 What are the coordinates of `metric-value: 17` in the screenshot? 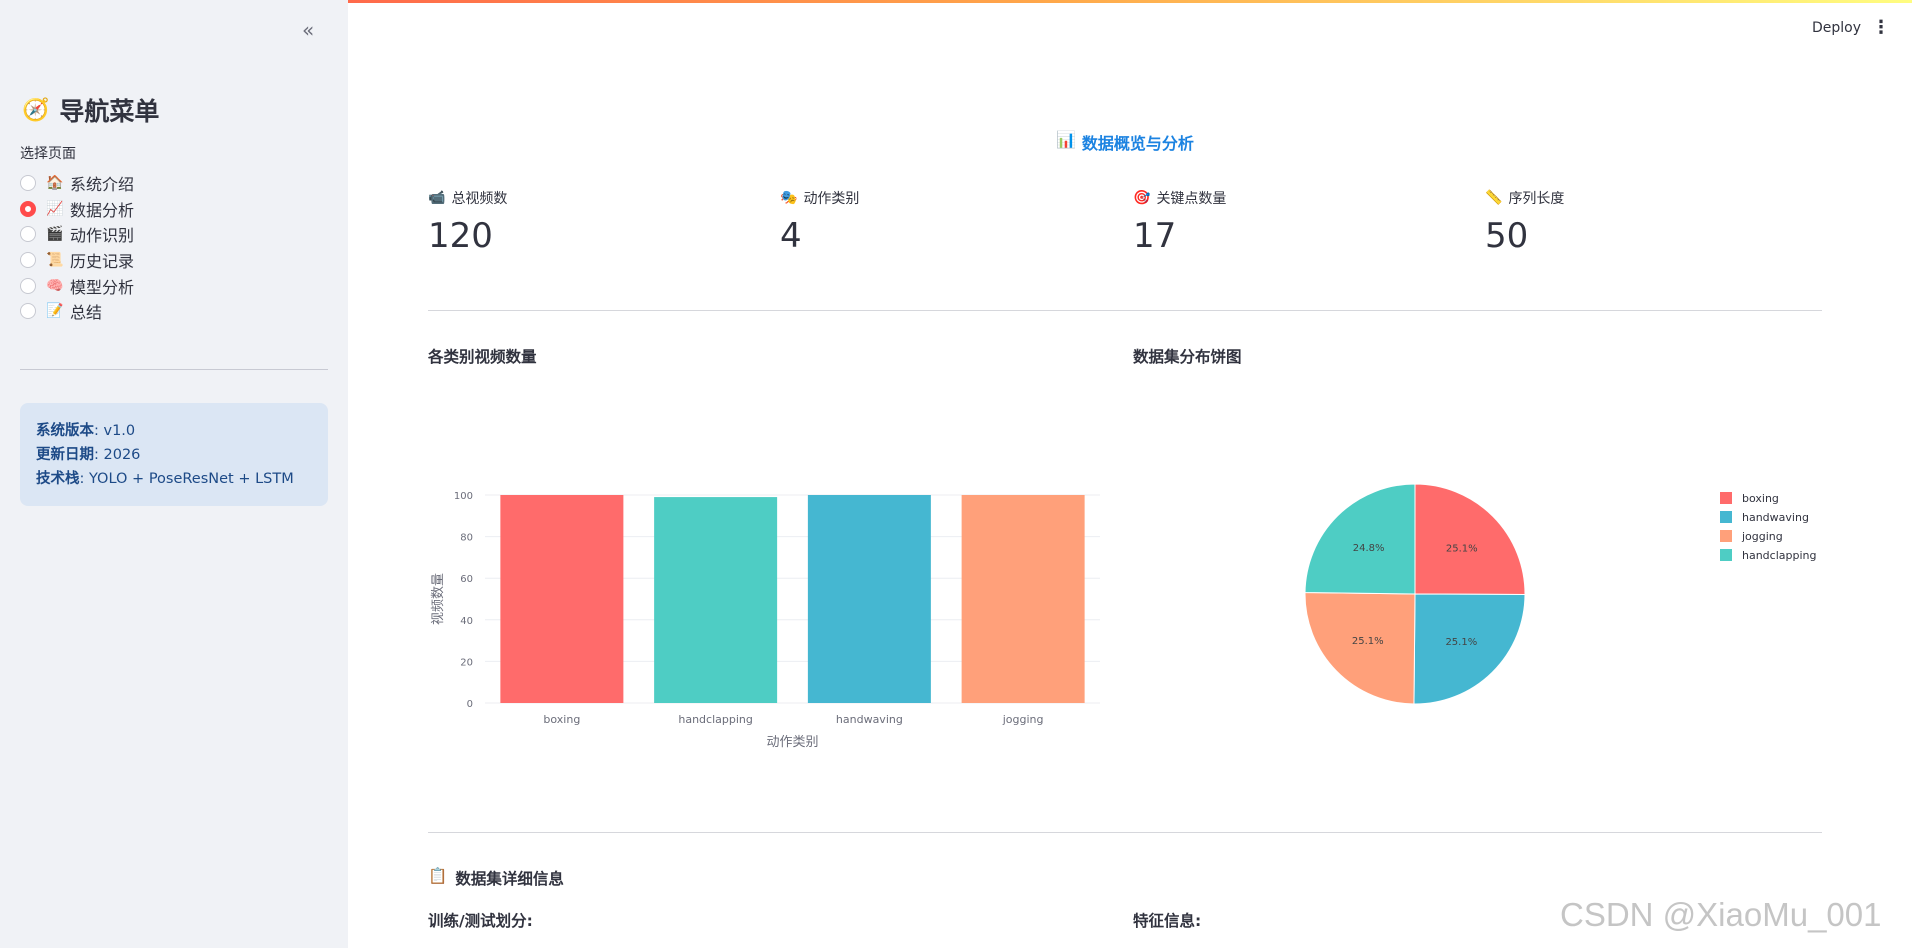 It's located at (1155, 236).